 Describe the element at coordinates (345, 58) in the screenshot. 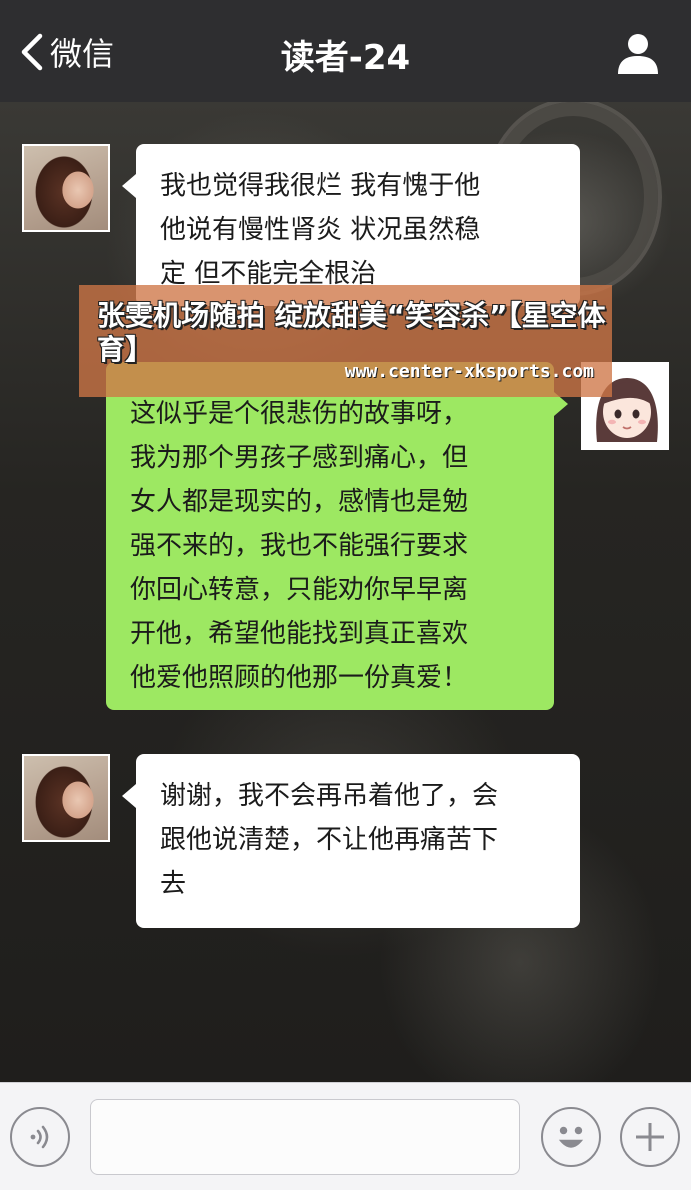

I see `chat-title: 读者-24` at that location.